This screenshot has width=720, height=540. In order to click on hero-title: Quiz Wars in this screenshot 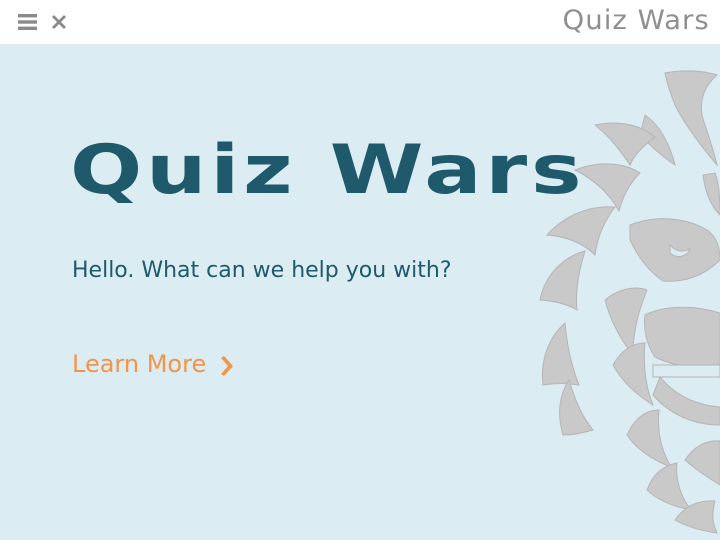, I will do `click(328, 170)`.